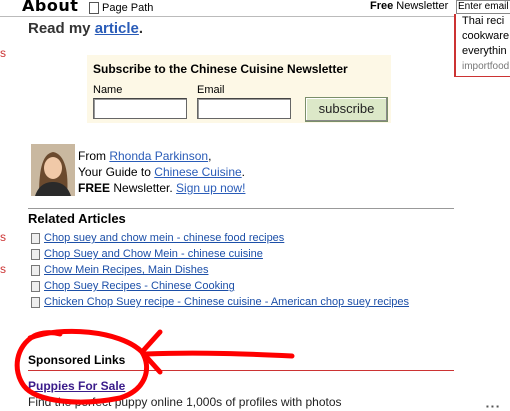 The height and width of the screenshot is (411, 510). I want to click on arrow-shaft, so click(219, 354).